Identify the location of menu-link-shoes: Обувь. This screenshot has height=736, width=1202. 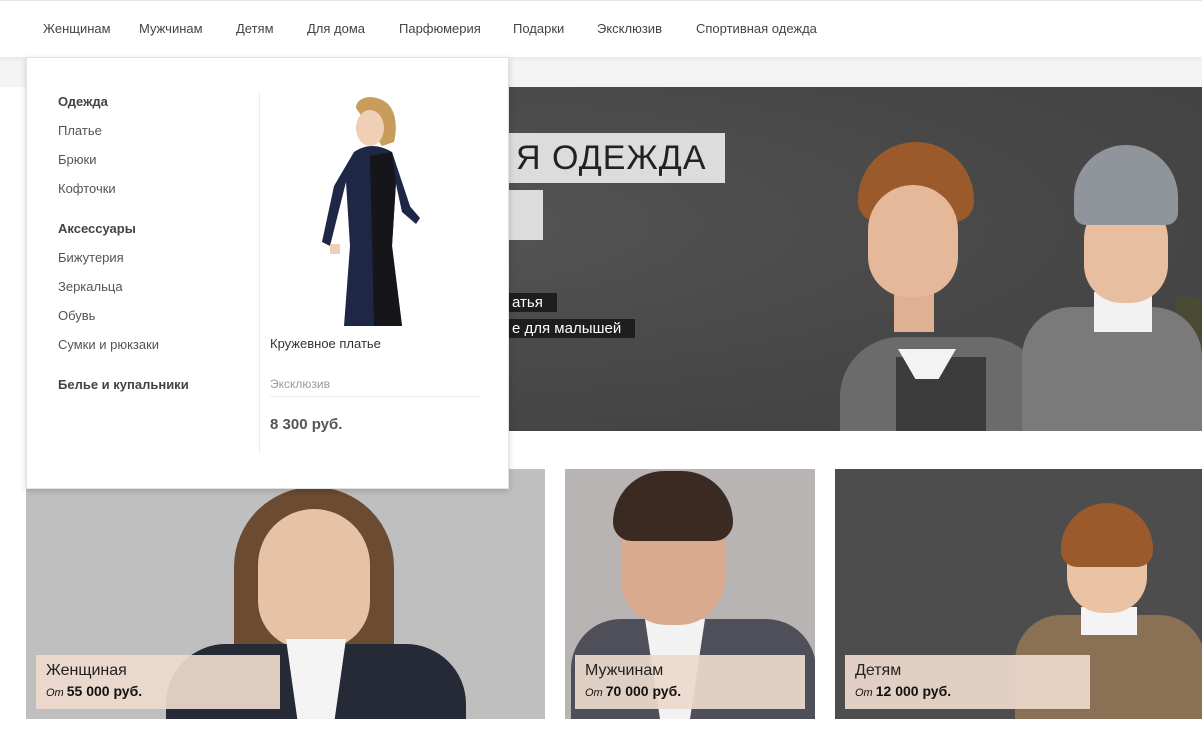
(158, 316).